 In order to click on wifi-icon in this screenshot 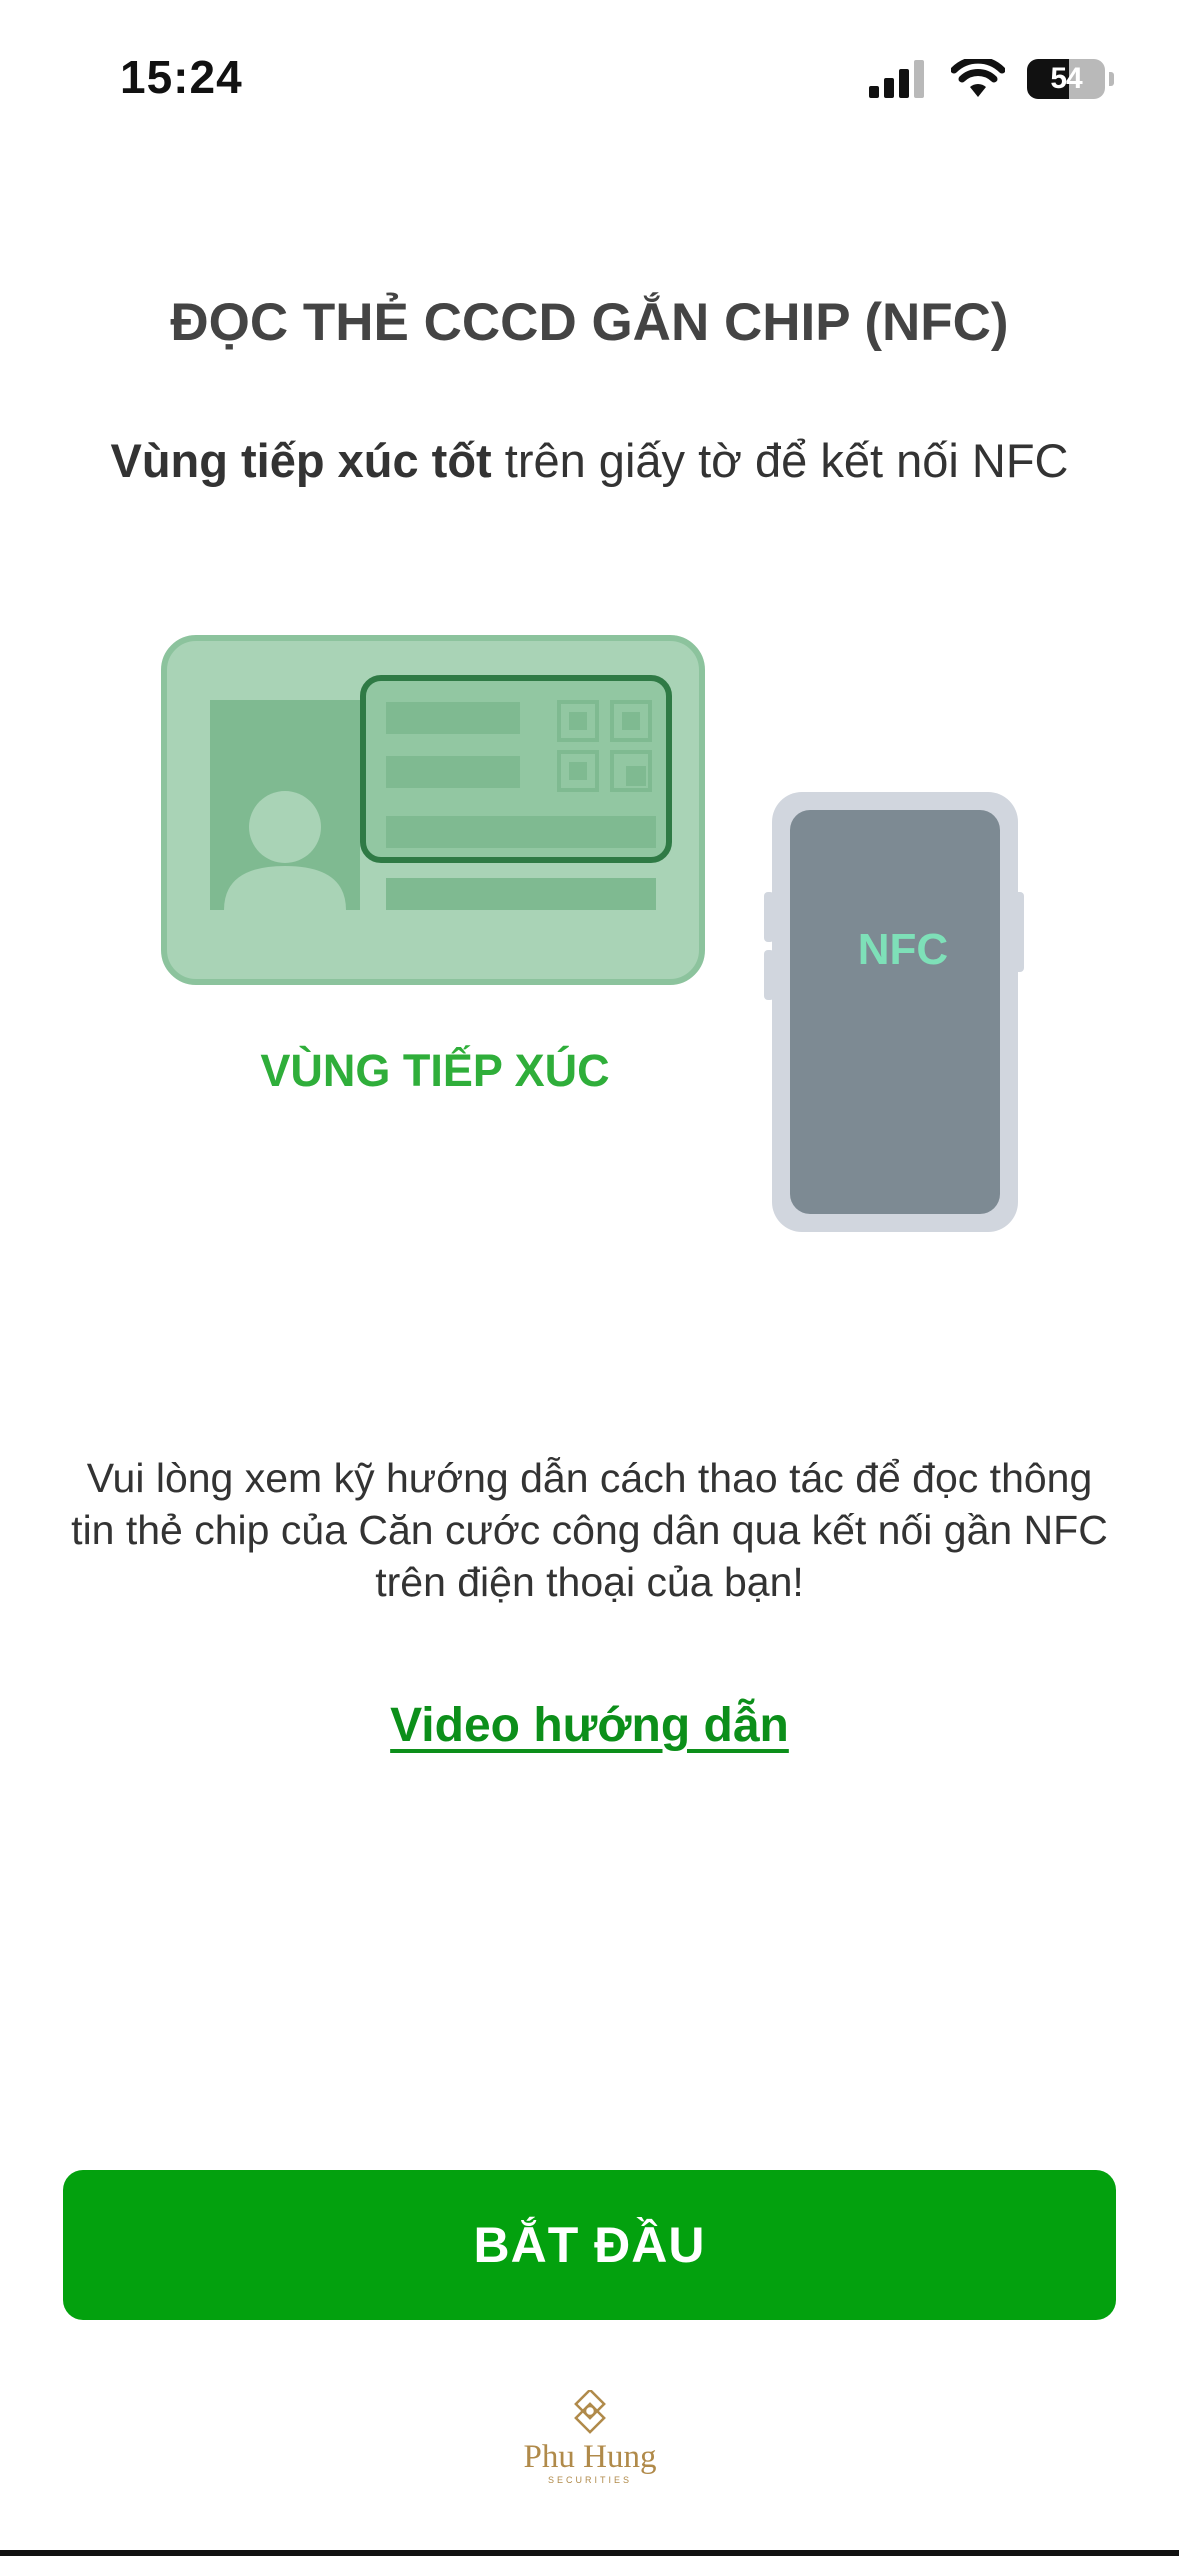, I will do `click(978, 78)`.